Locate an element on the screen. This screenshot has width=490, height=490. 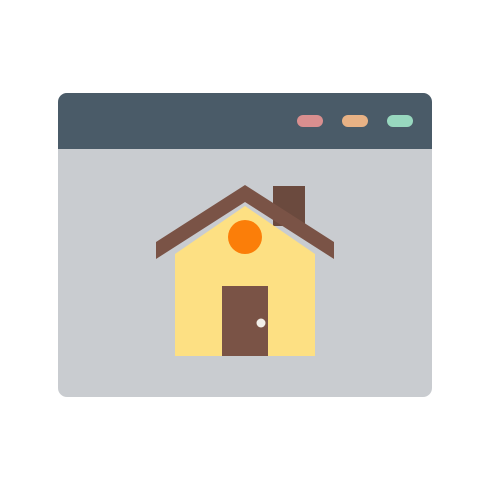
house-icon is located at coordinates (245, 270).